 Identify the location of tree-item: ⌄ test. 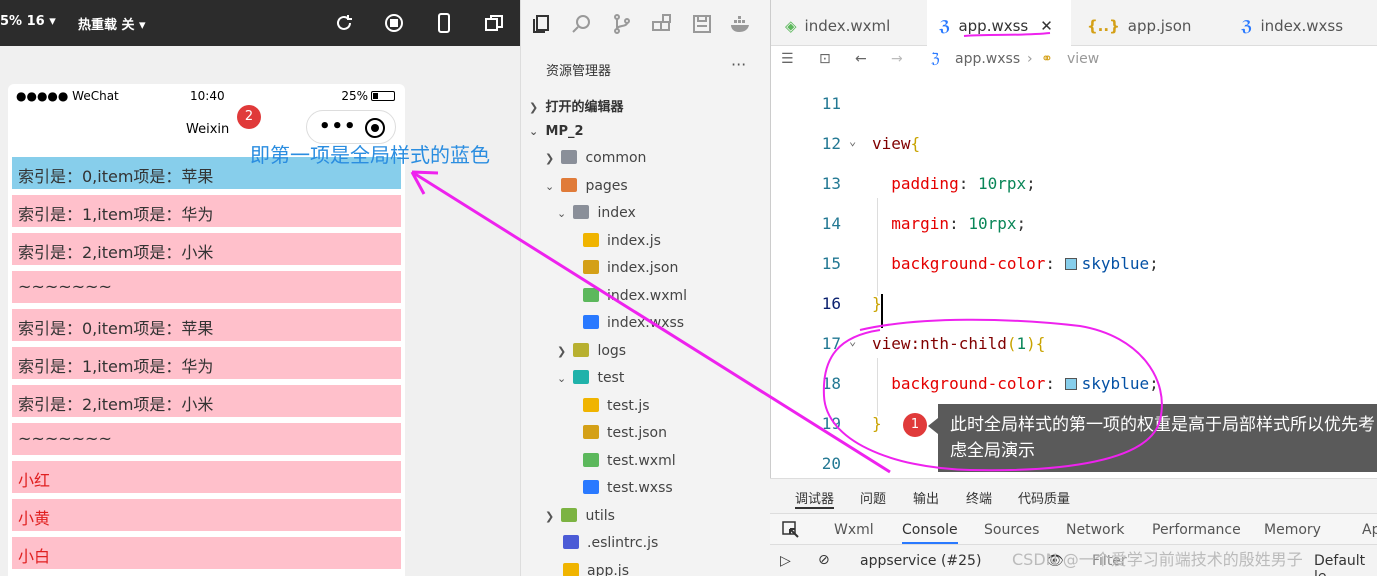
(590, 378).